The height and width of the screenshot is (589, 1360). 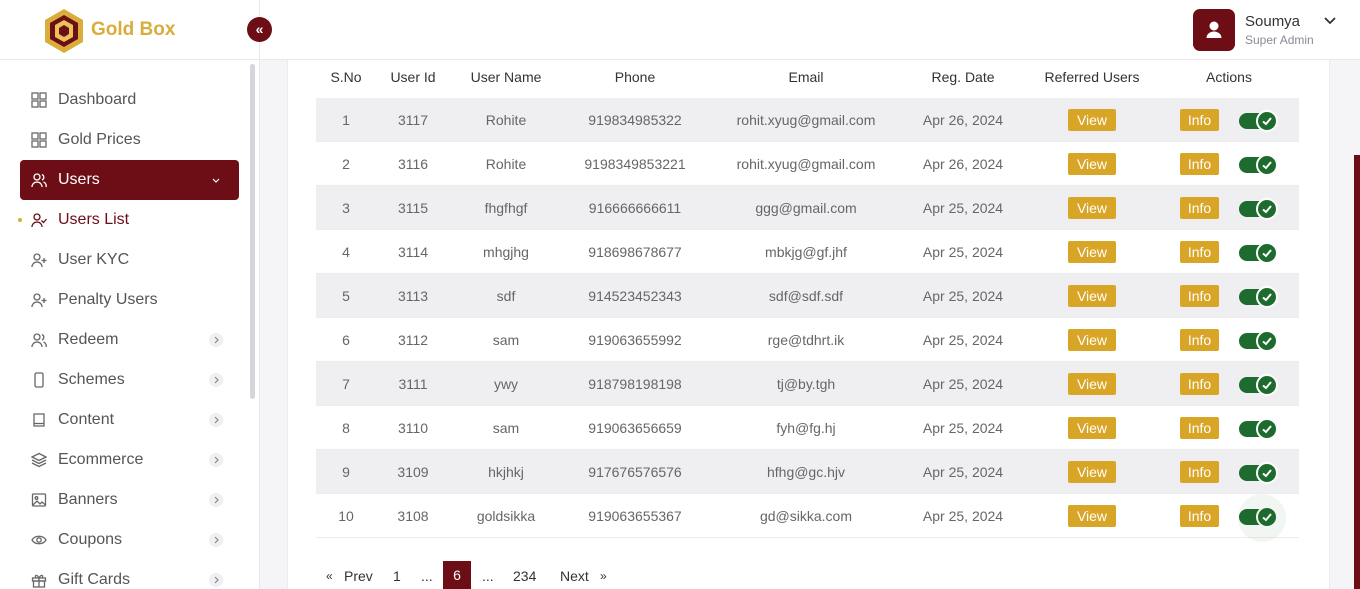 I want to click on sidebar-item-users: Users, so click(x=129, y=180).